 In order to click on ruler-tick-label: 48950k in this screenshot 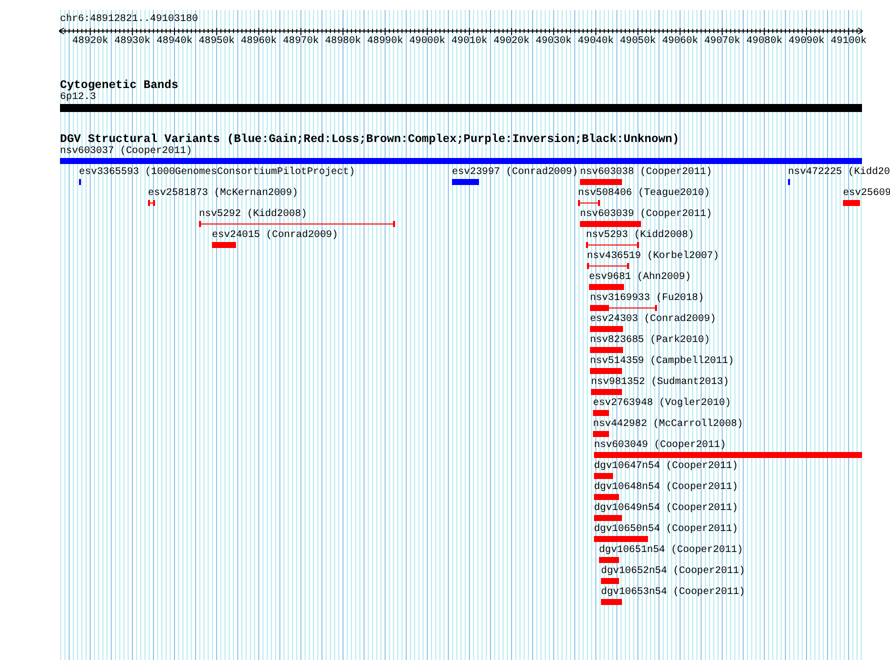, I will do `click(216, 42)`.